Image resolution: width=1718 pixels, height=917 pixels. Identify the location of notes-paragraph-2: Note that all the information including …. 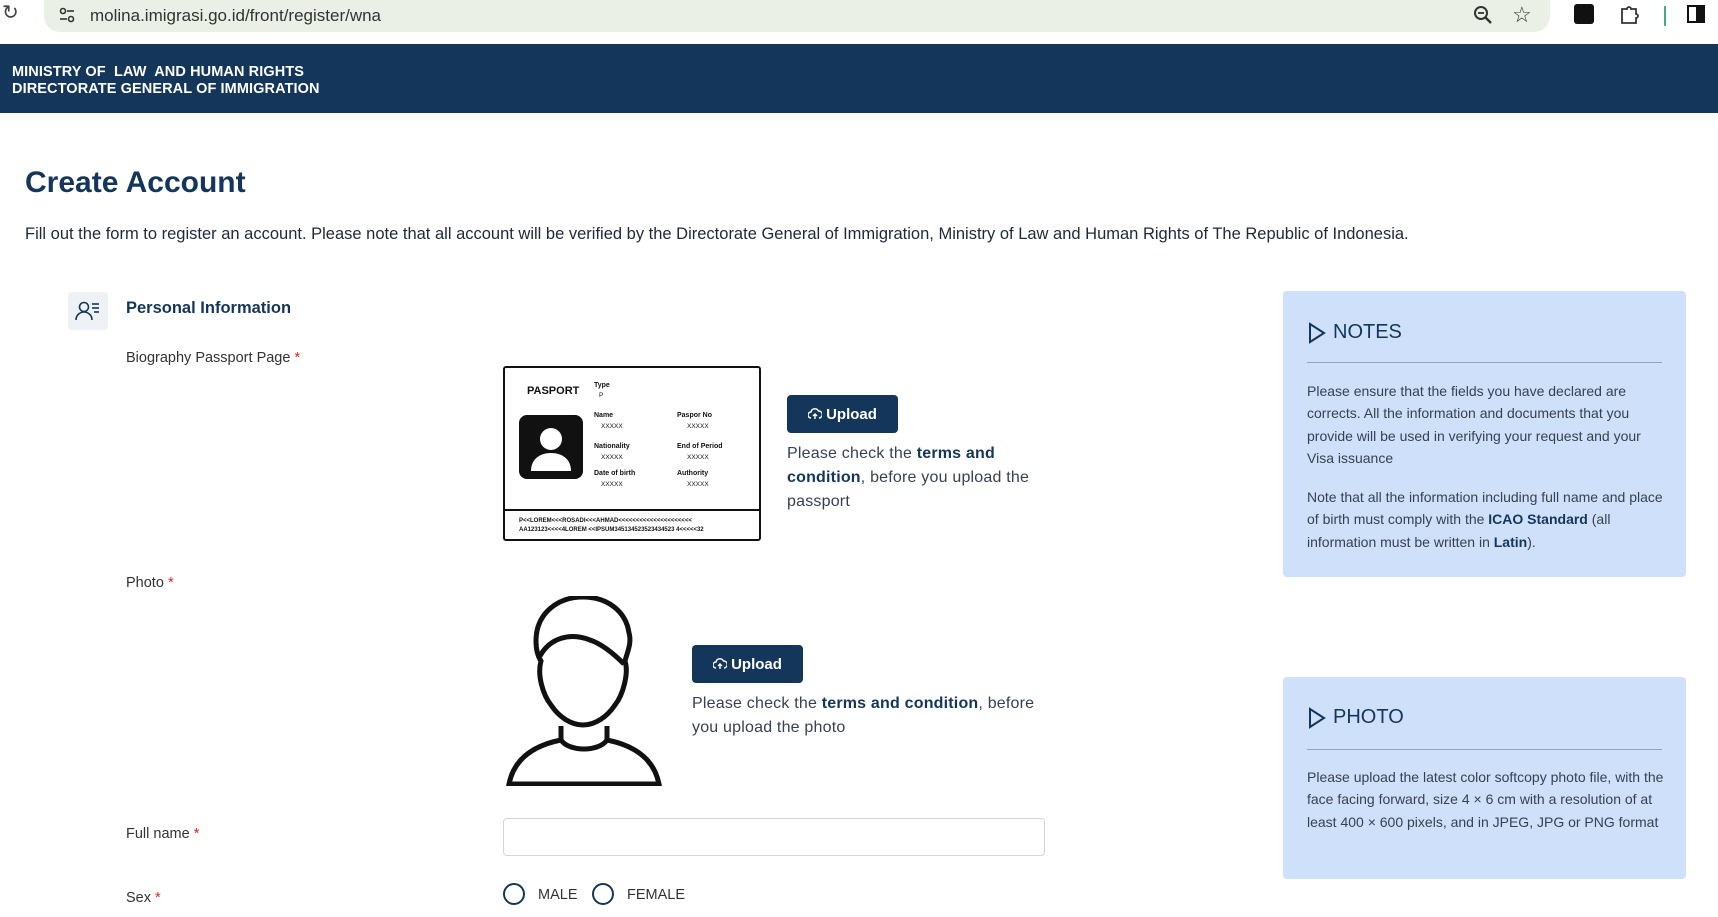
(1487, 519).